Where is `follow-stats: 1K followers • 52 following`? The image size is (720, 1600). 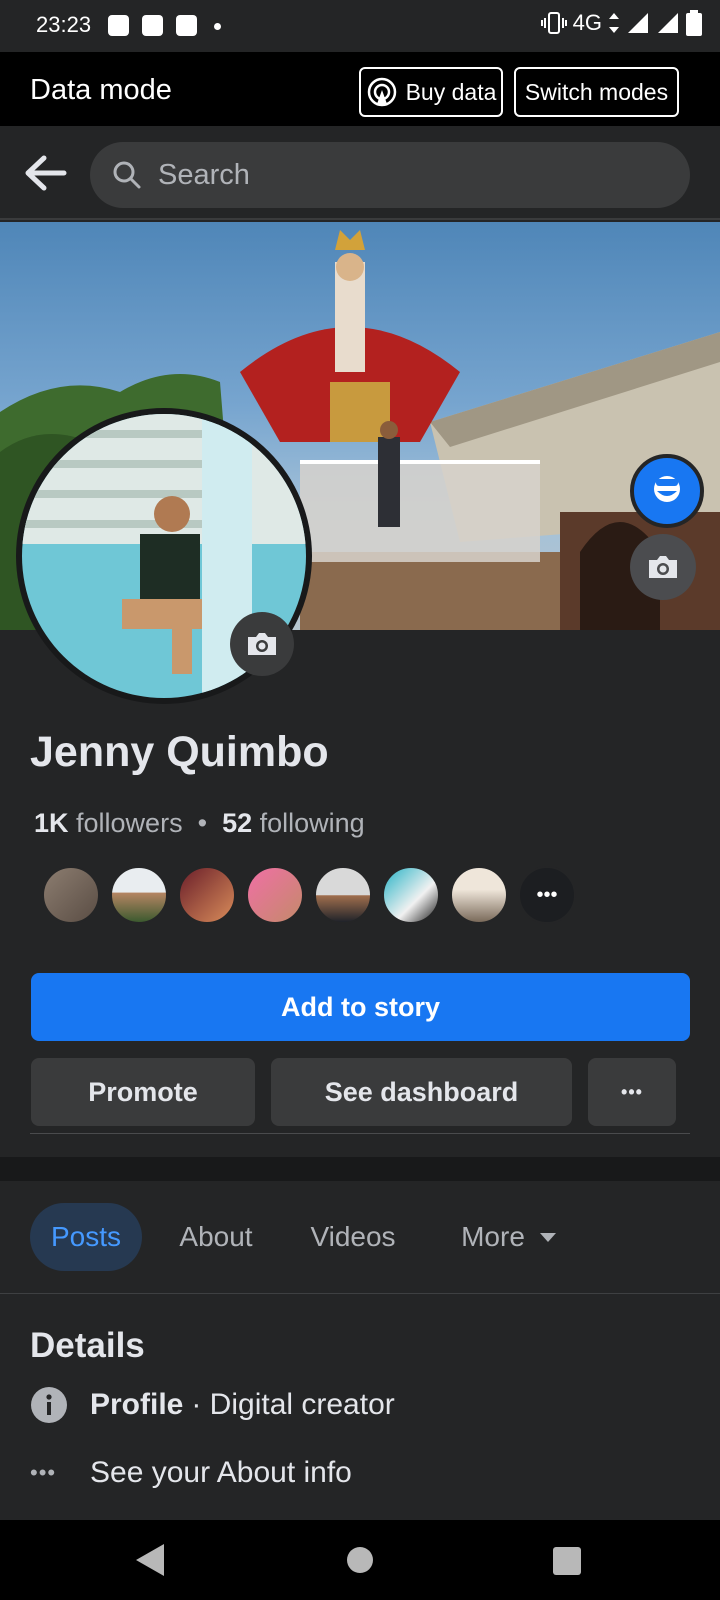 follow-stats: 1K followers • 52 following is located at coordinates (199, 823).